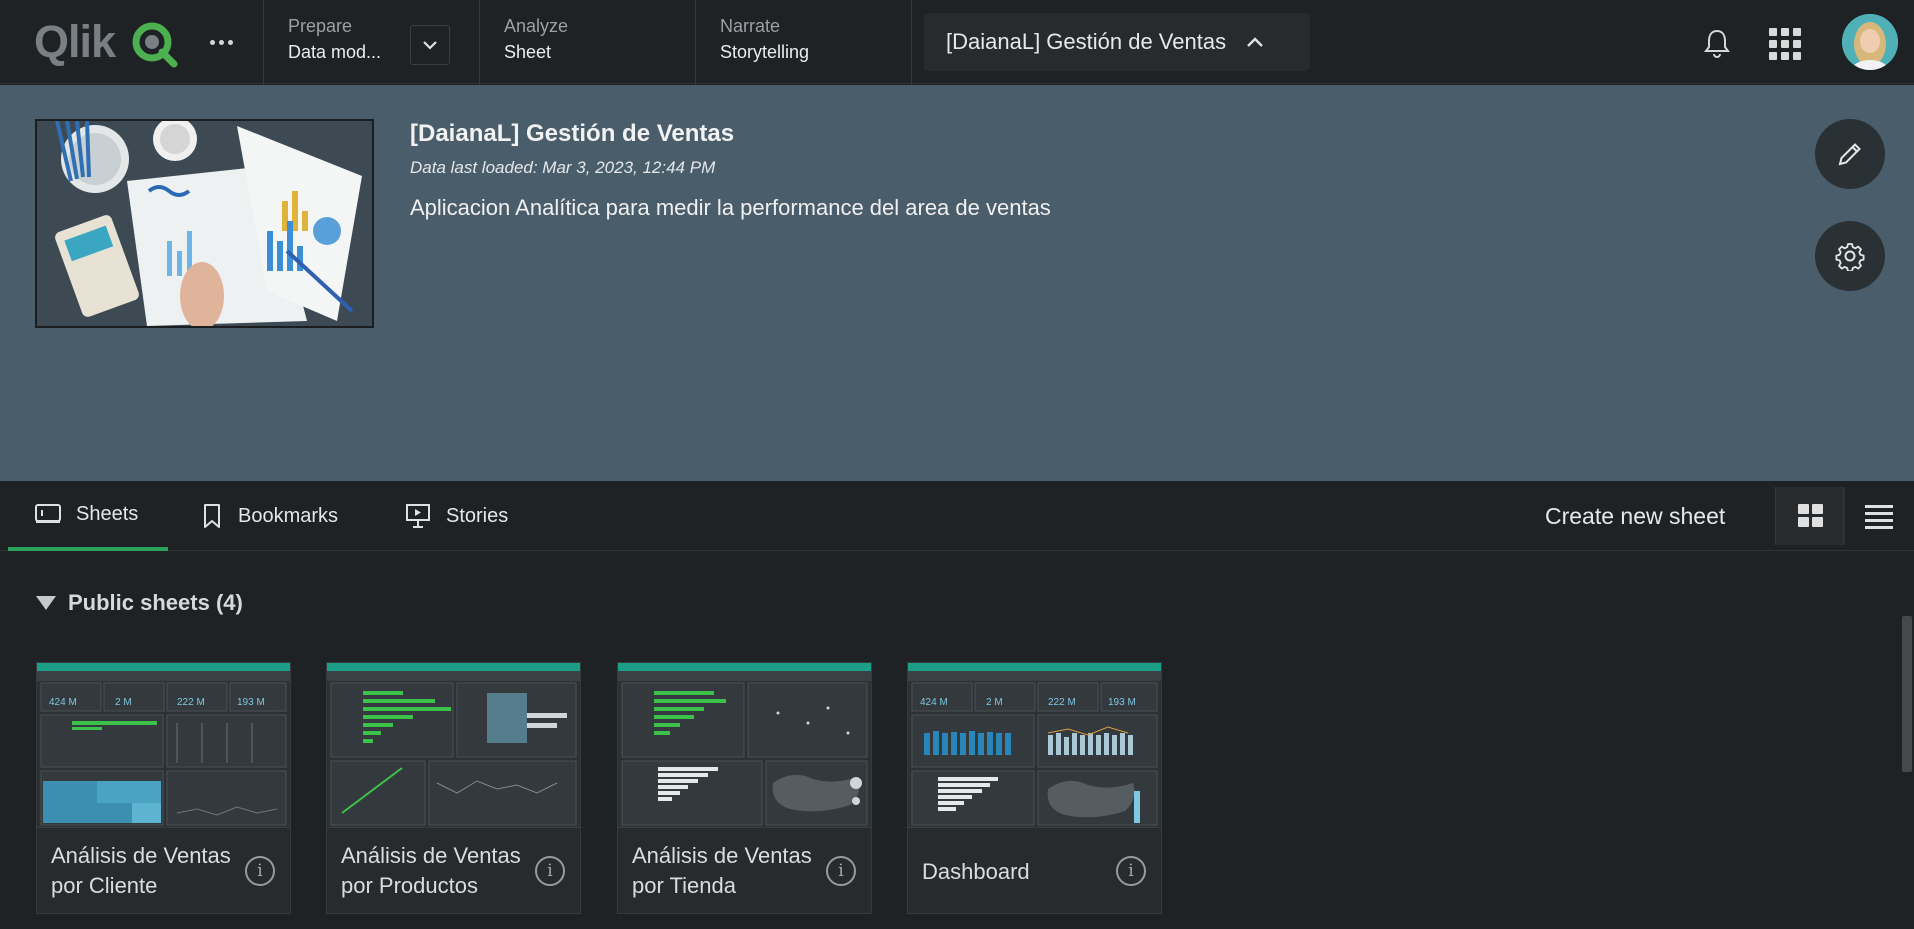 This screenshot has width=1914, height=929. I want to click on user-avatar, so click(1870, 42).